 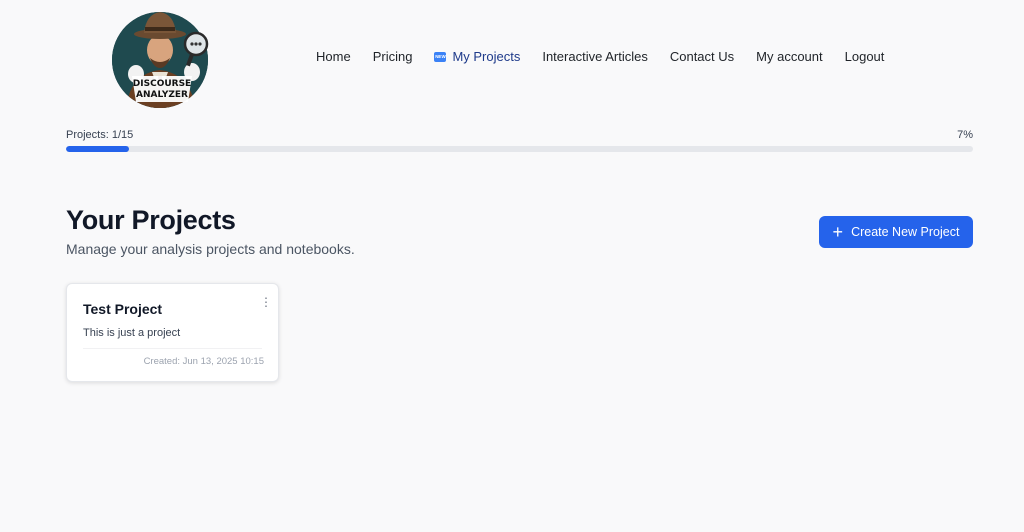 What do you see at coordinates (100, 135) in the screenshot?
I see `progress-label: Projects: 1/15` at bounding box center [100, 135].